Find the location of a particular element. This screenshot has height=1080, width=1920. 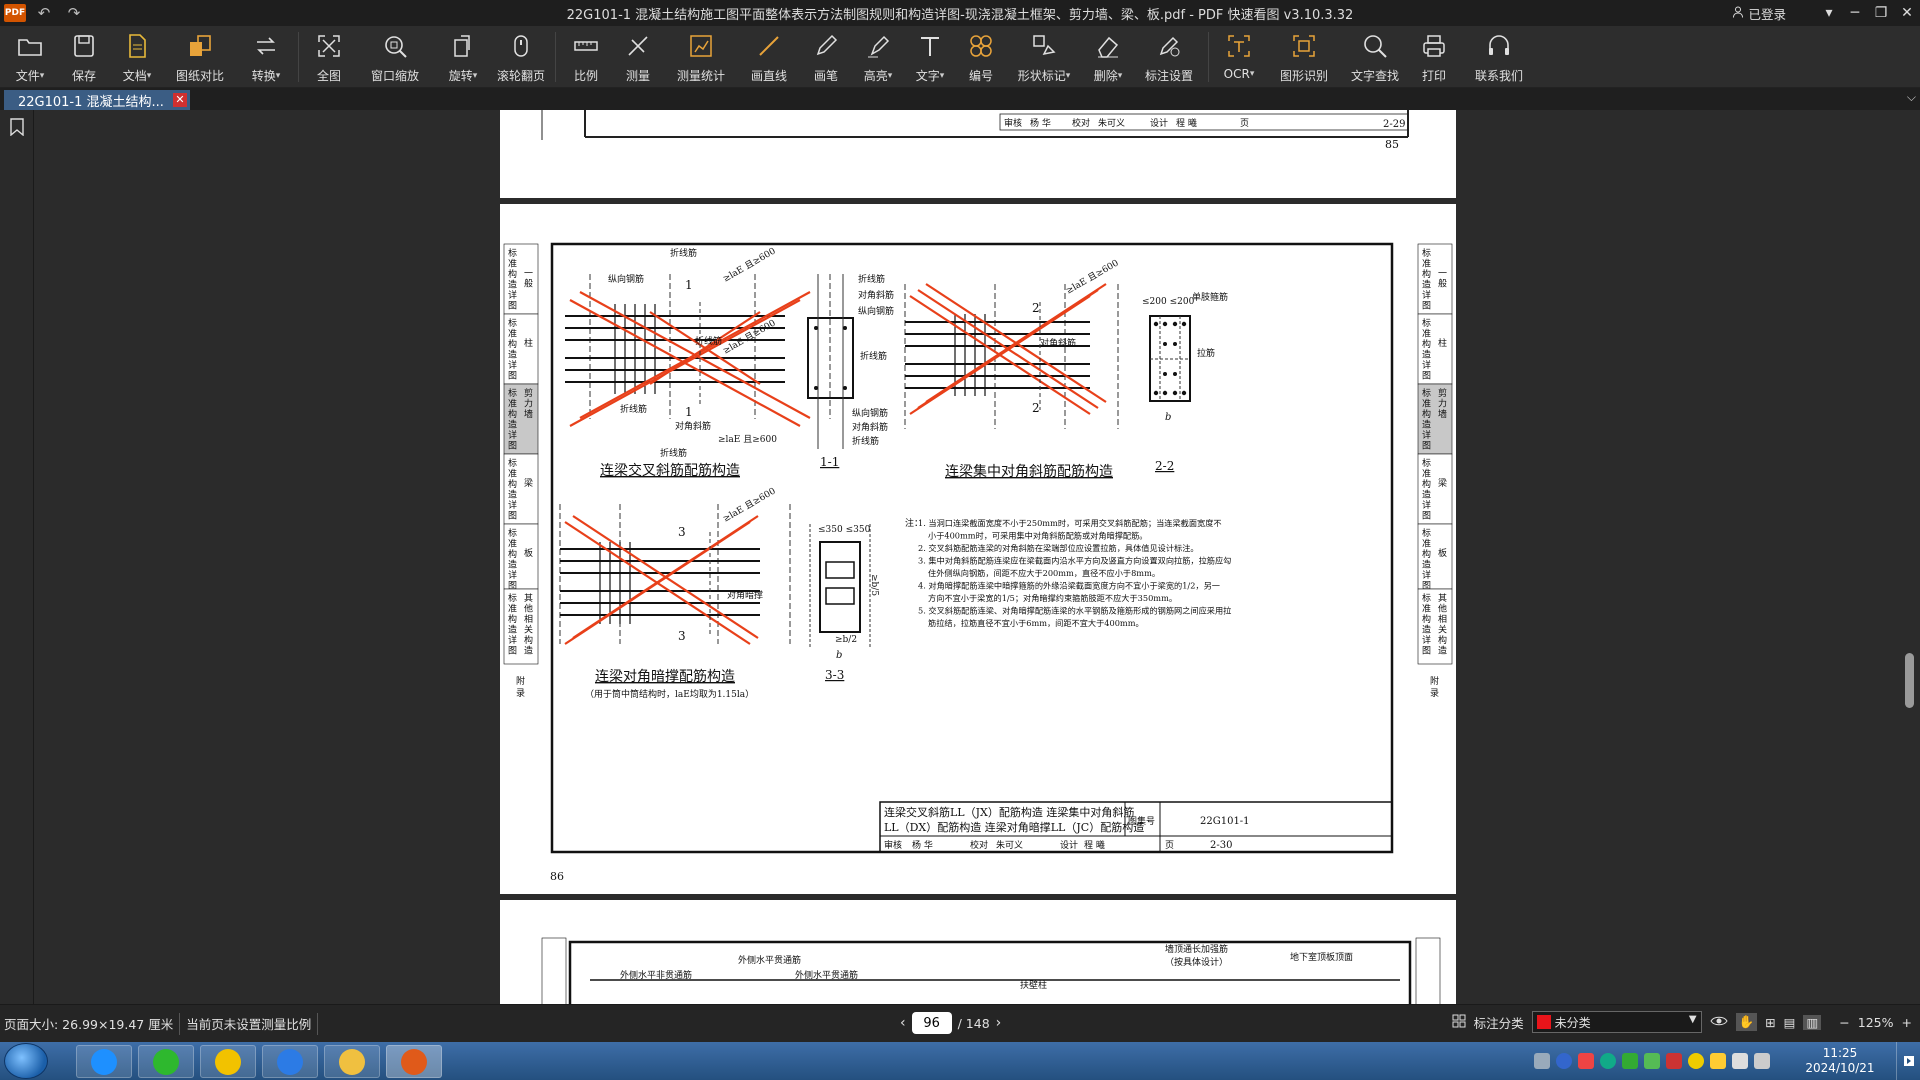

d2-label-anchor: ≥laE 且≥600 is located at coordinates (1092, 276).